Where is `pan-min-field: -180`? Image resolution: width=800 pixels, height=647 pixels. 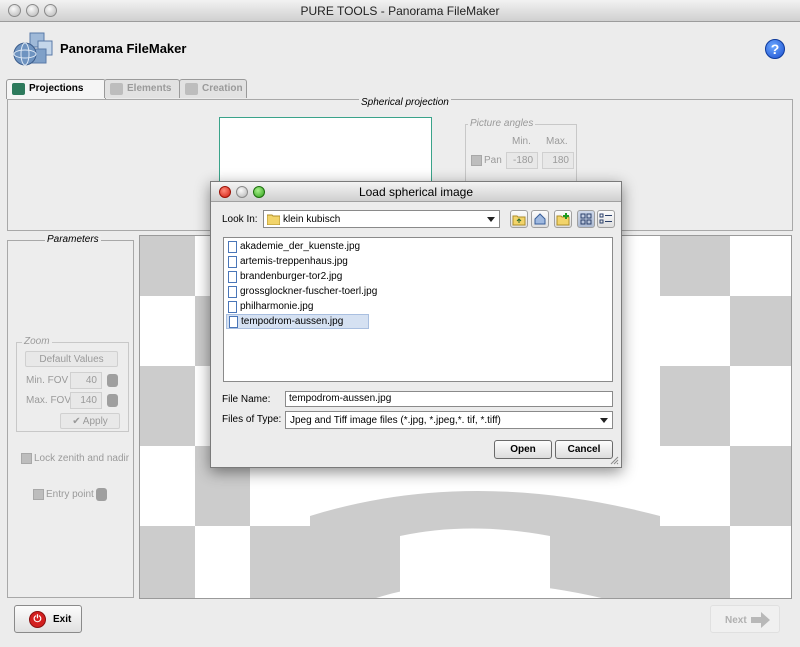
pan-min-field: -180 is located at coordinates (522, 160).